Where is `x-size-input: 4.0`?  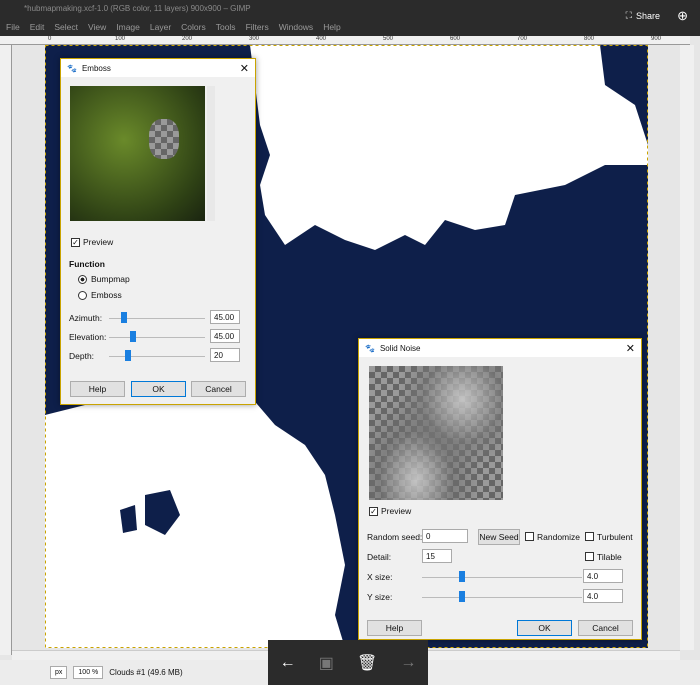
x-size-input: 4.0 is located at coordinates (603, 576).